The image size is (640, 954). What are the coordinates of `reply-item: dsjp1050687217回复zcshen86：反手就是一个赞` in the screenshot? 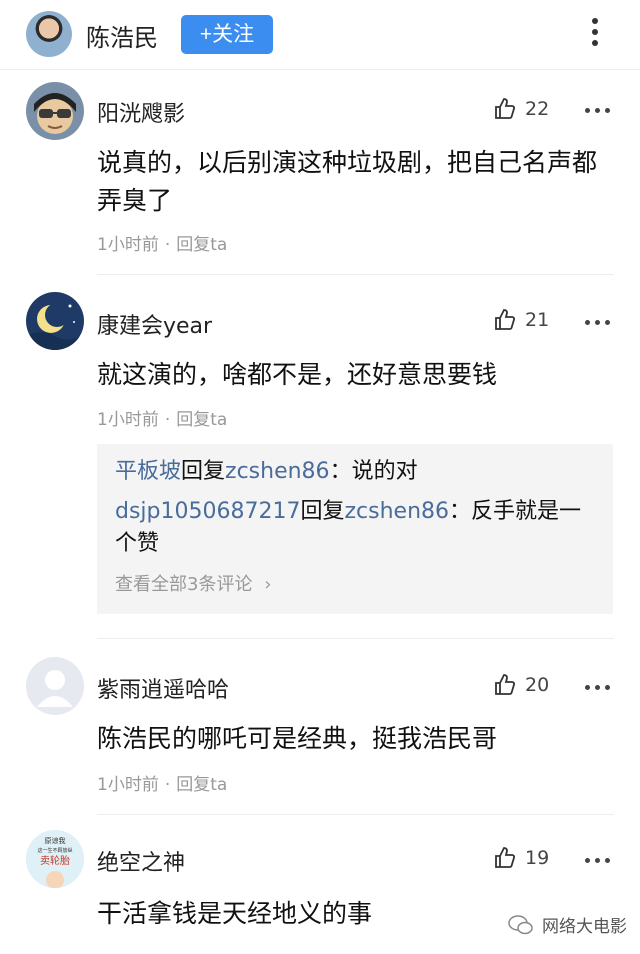 It's located at (355, 528).